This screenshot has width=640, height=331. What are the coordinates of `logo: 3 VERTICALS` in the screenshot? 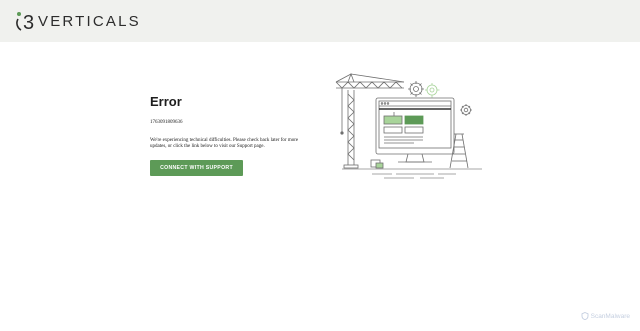 It's located at (78, 21).